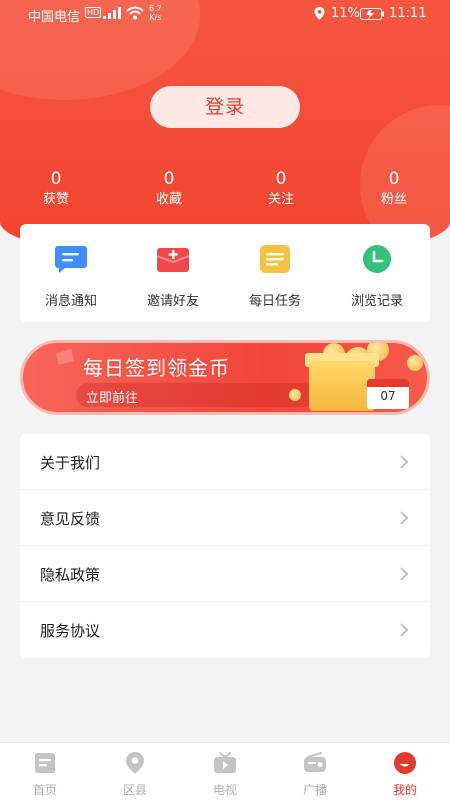  I want to click on quick-action-label: 消息通知, so click(70, 301).